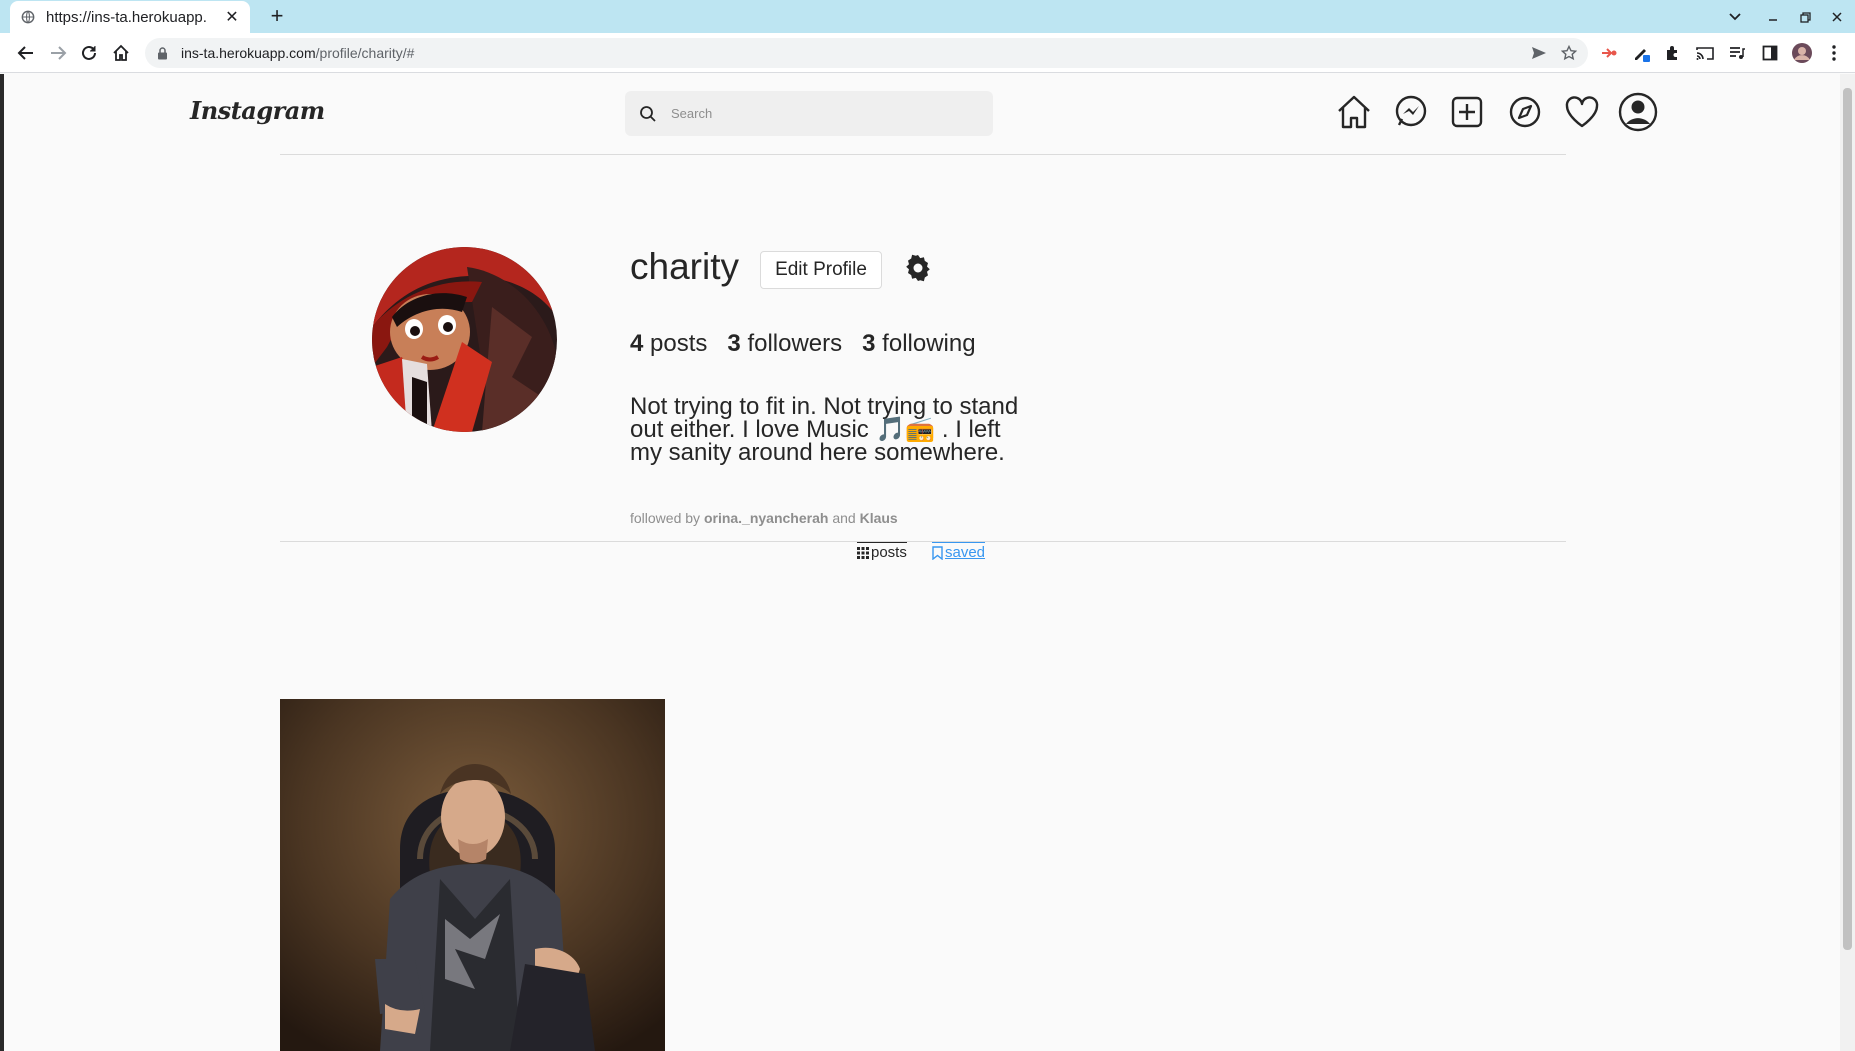 The image size is (1855, 1051). What do you see at coordinates (684, 266) in the screenshot?
I see `profile-username: charity` at bounding box center [684, 266].